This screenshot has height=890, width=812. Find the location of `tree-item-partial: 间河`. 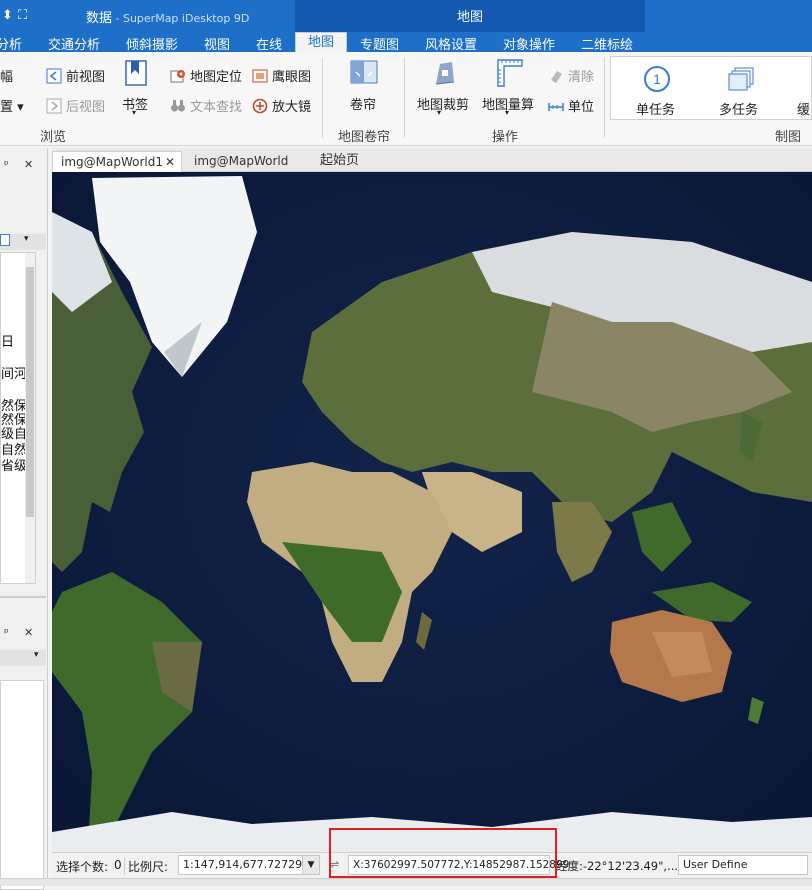

tree-item-partial: 间河 is located at coordinates (14, 374).